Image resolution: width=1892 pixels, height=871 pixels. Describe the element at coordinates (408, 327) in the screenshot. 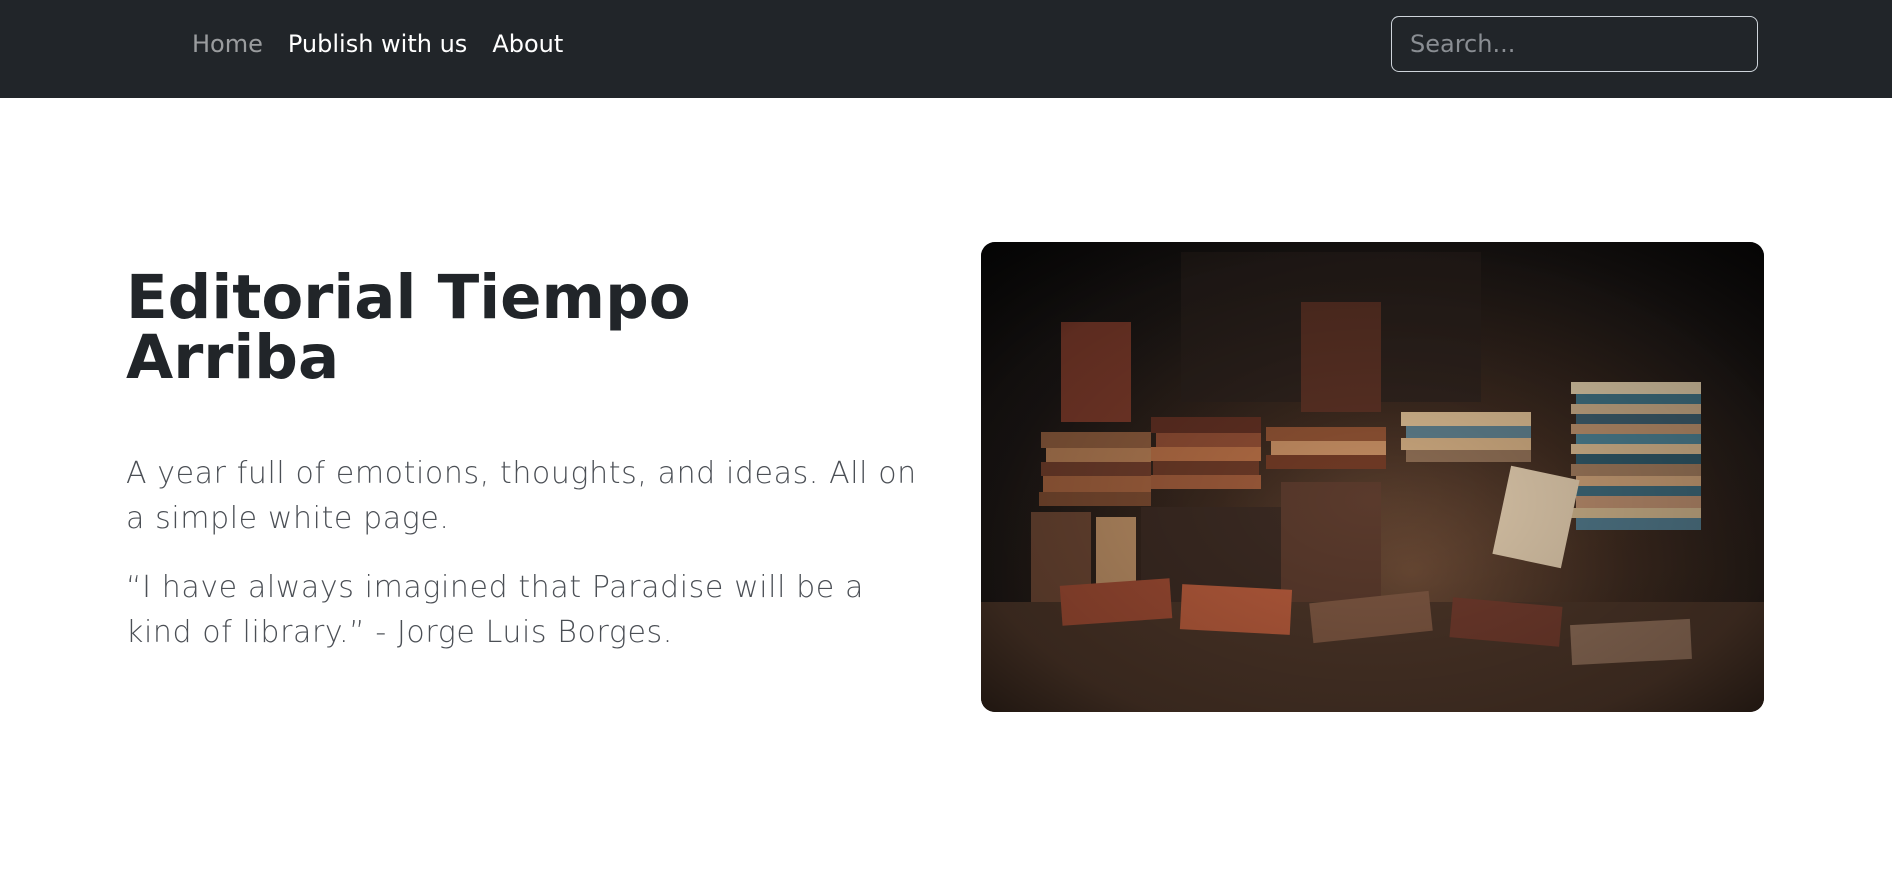

I see `page-title: Editorial Tiempo Arriba` at that location.